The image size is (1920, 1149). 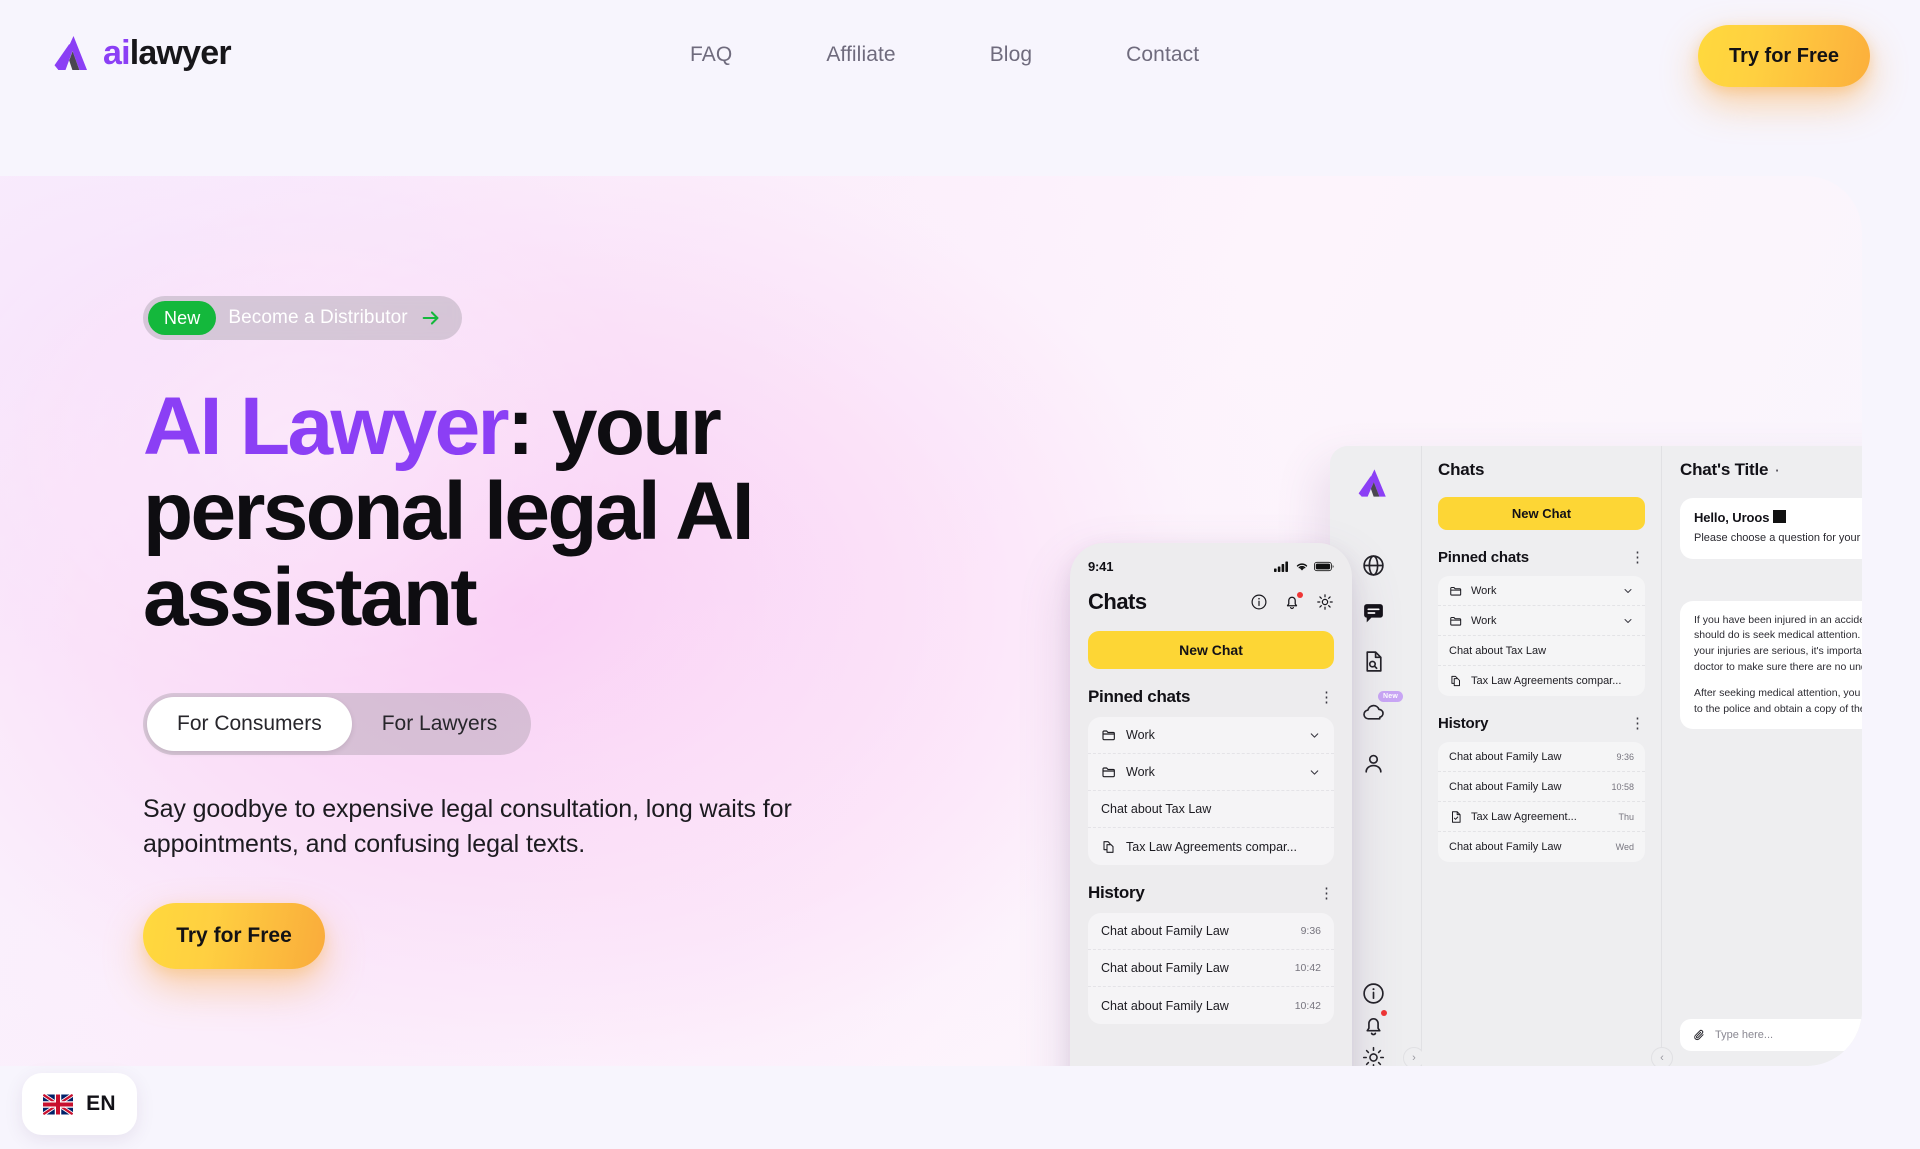 What do you see at coordinates (1373, 993) in the screenshot?
I see `rail-info-icon` at bounding box center [1373, 993].